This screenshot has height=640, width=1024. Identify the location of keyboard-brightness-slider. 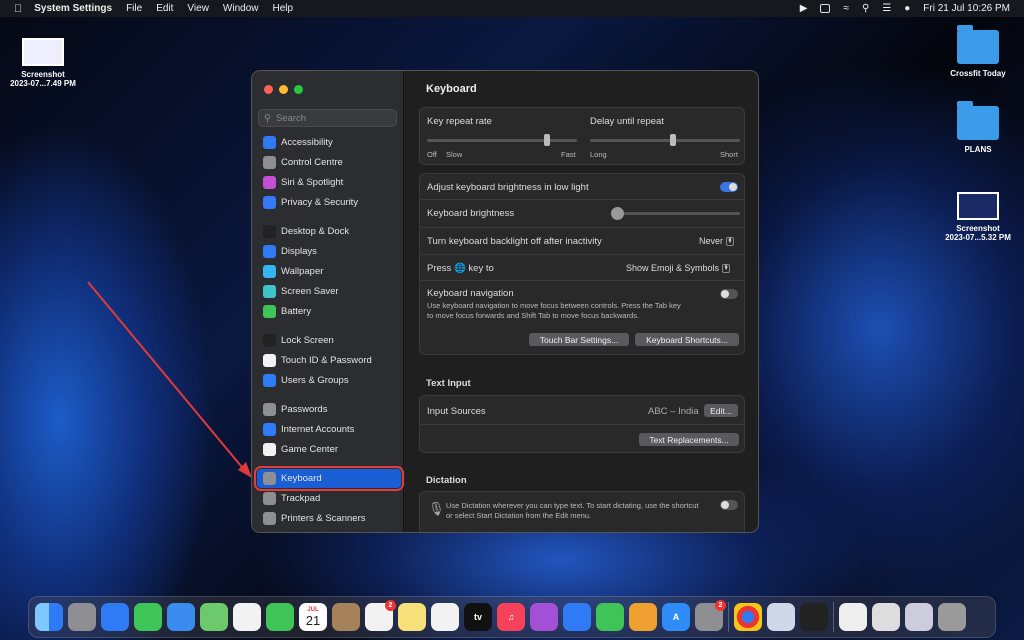
(677, 213).